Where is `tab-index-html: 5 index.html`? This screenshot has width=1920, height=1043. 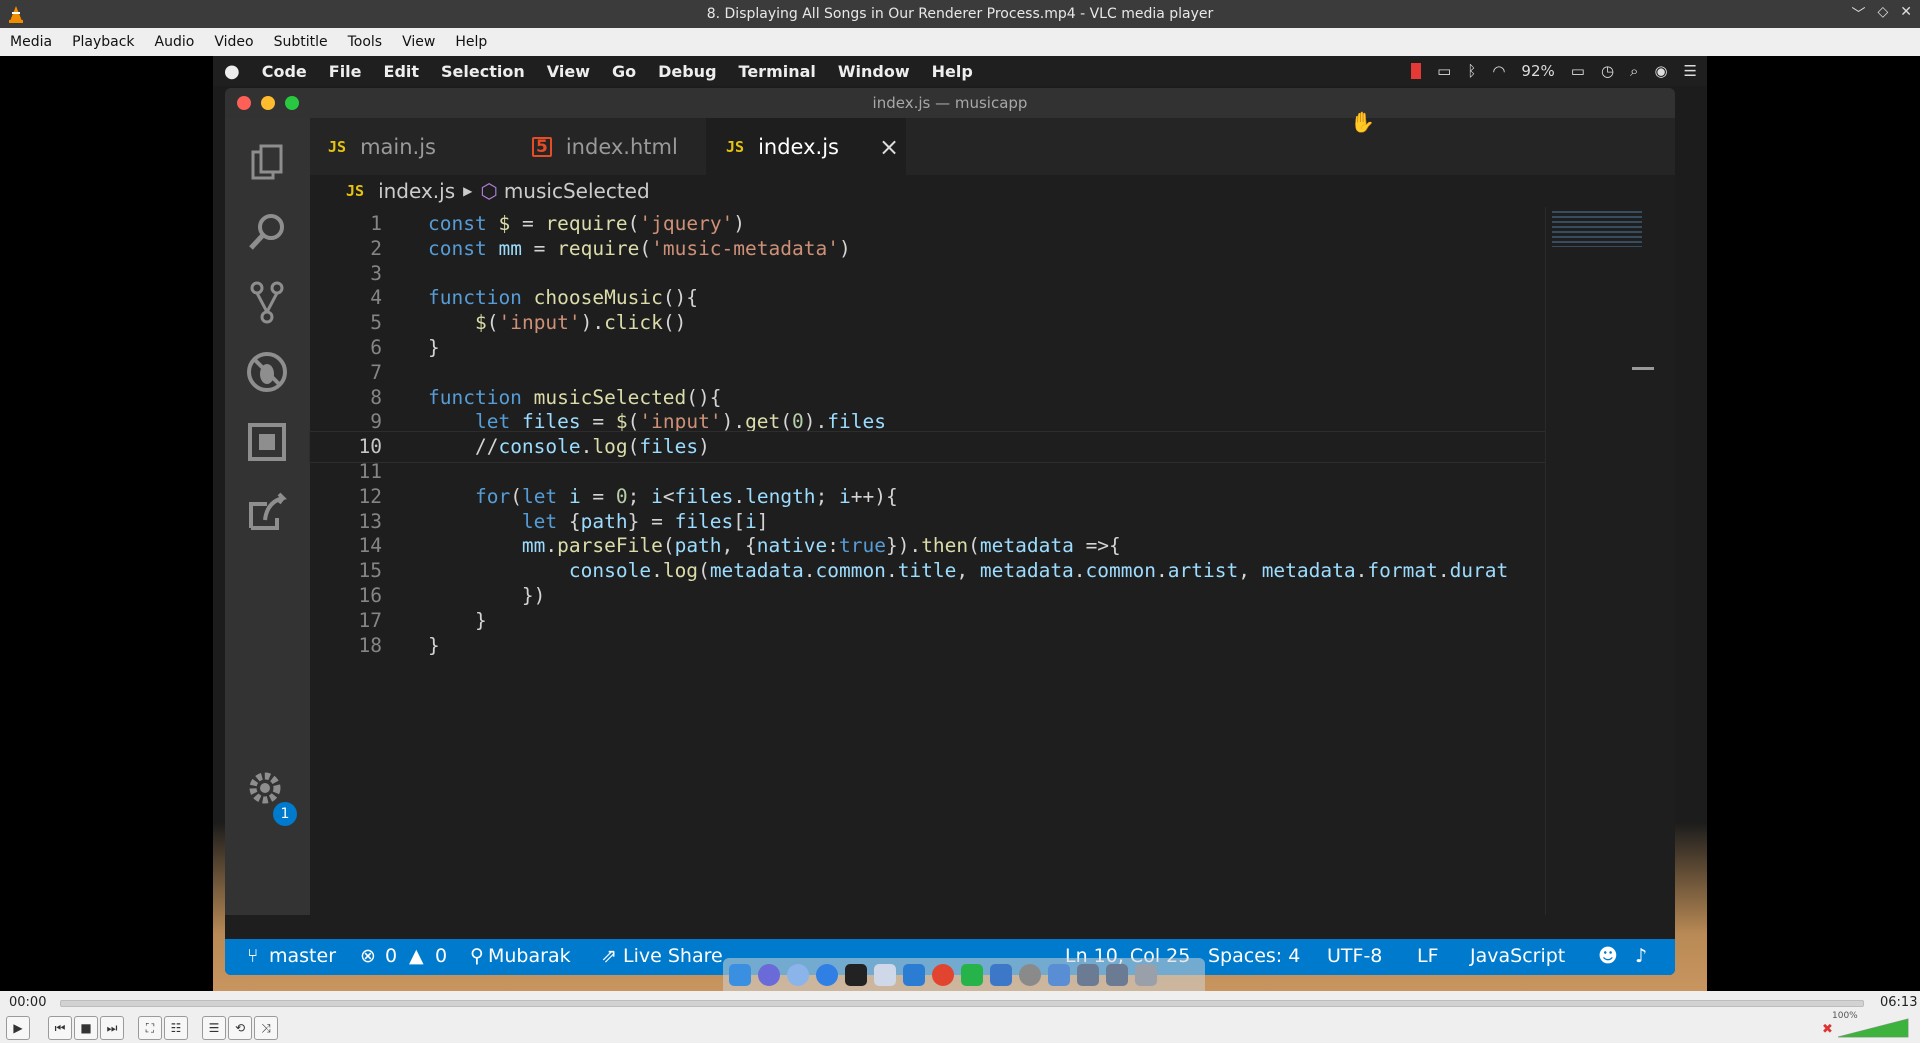
tab-index-html: 5 index.html is located at coordinates (607, 146).